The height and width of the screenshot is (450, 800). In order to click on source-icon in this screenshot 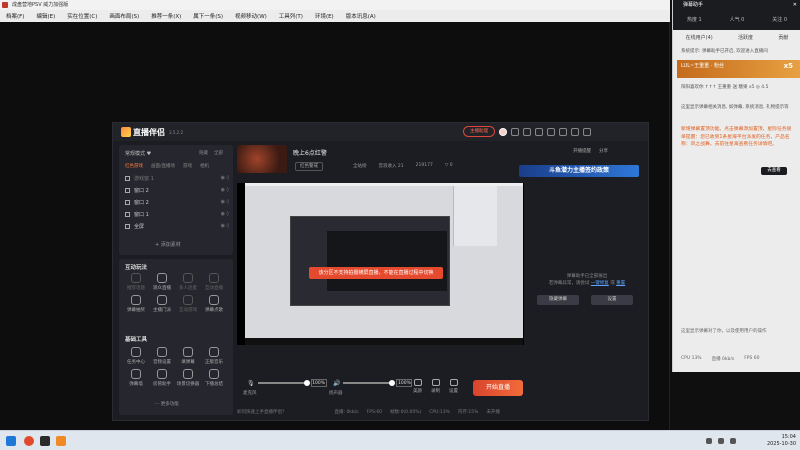, I will do `click(127, 226)`.